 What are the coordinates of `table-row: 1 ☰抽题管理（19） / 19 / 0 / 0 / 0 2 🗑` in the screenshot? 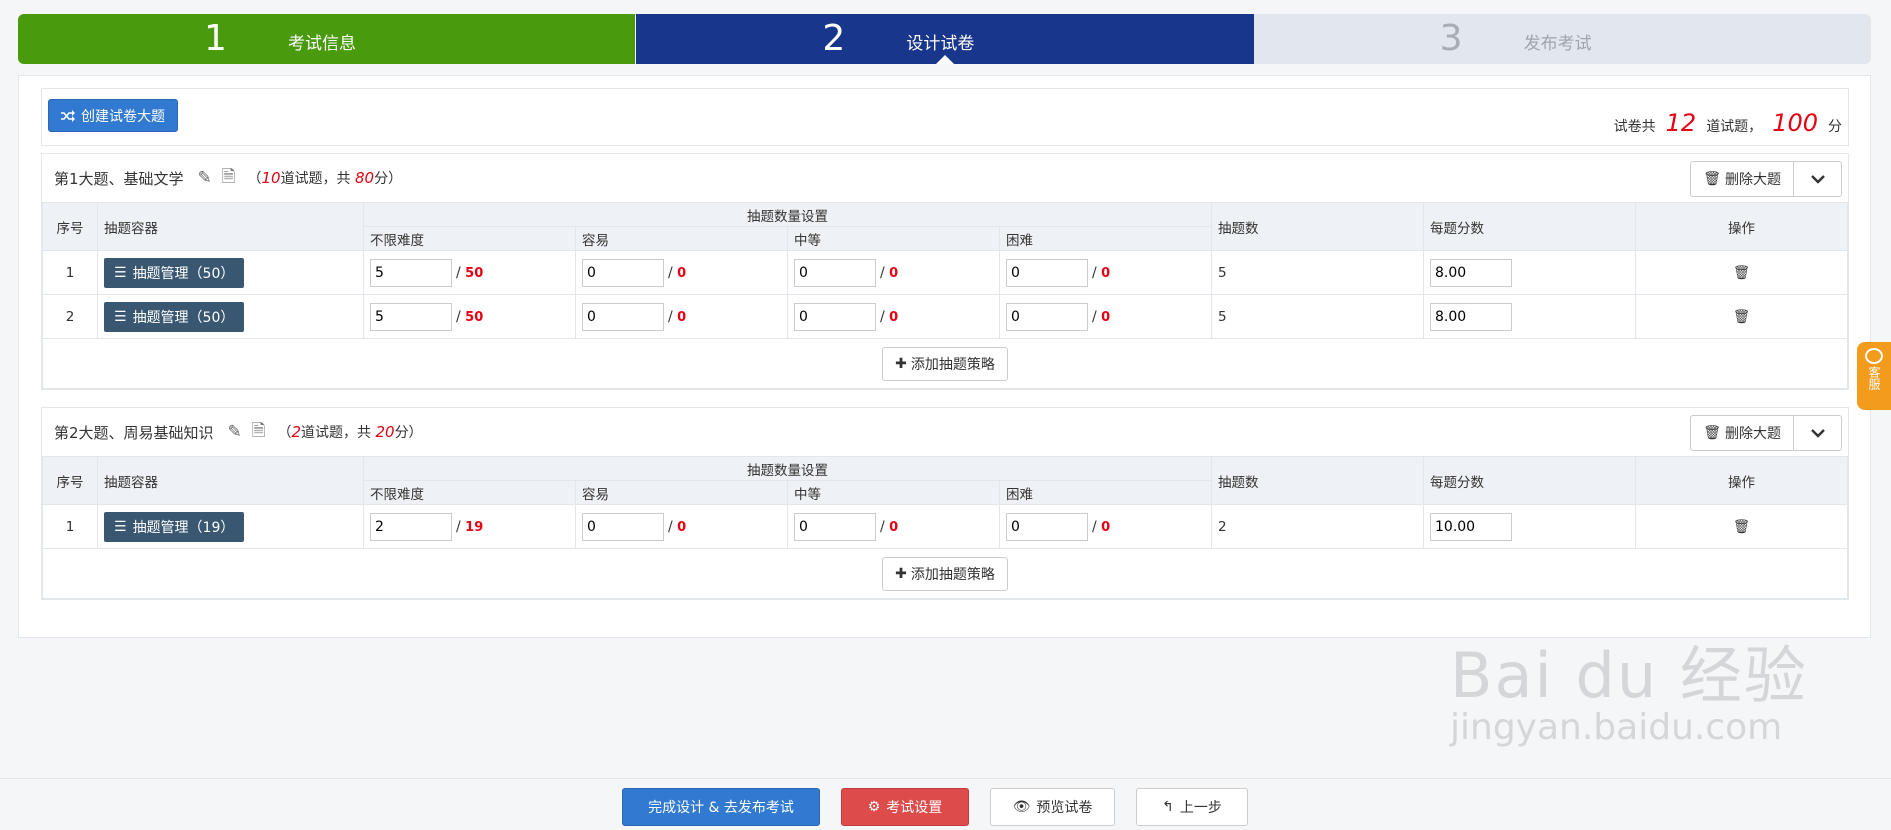 It's located at (945, 526).